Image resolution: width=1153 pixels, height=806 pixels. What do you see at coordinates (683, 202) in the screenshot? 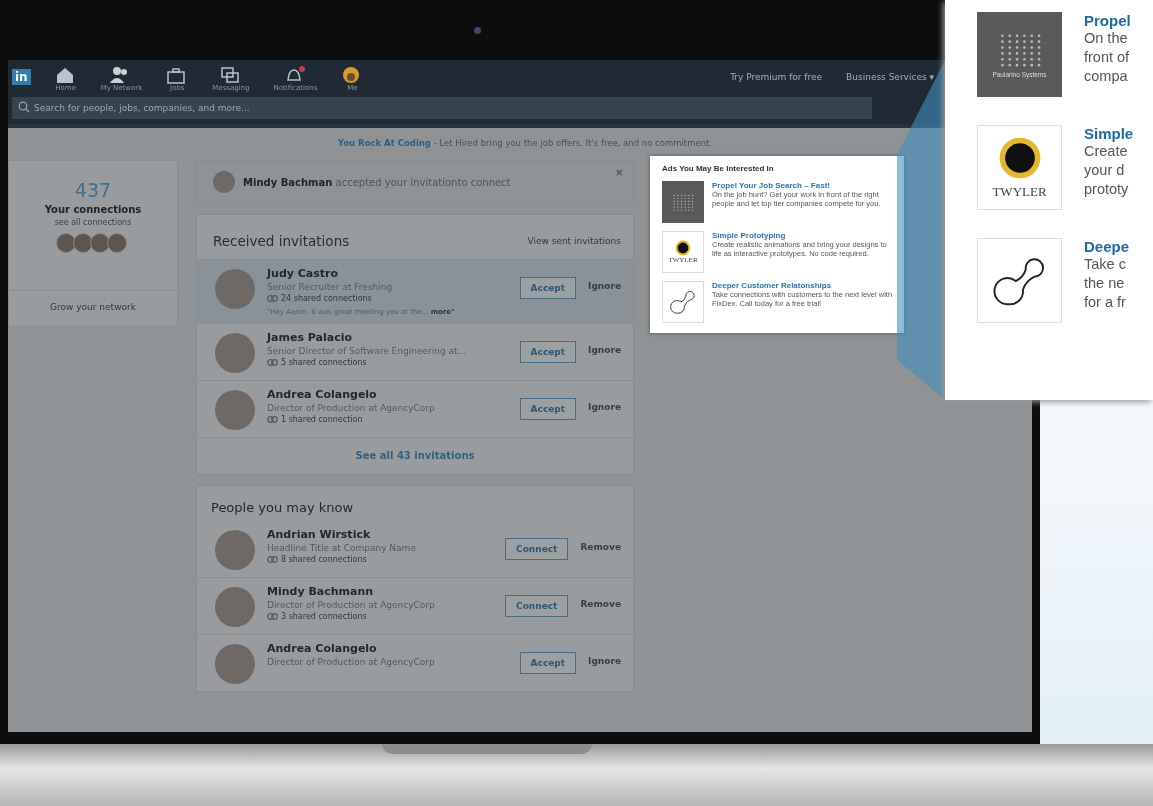
I see `dot-grid-icon` at bounding box center [683, 202].